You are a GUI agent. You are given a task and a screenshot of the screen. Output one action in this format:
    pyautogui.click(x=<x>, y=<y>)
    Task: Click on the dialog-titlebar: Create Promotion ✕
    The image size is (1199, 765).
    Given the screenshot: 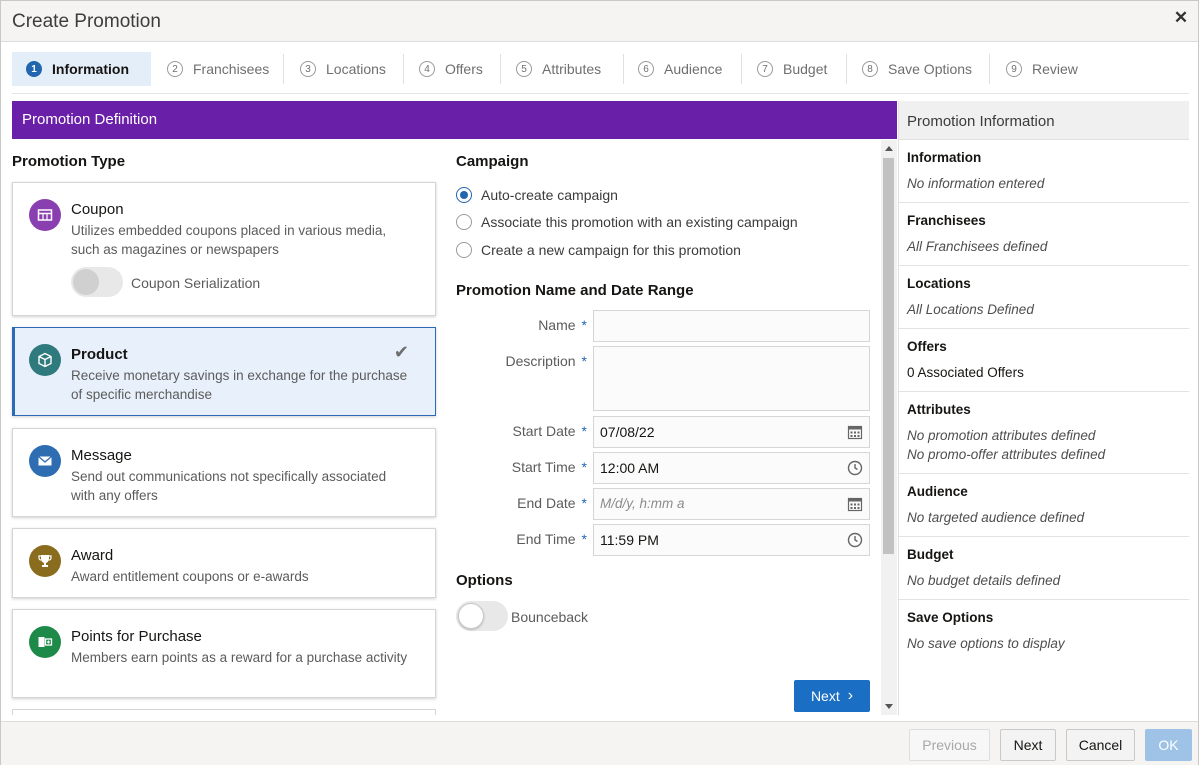 What is the action you would take?
    pyautogui.click(x=599, y=21)
    